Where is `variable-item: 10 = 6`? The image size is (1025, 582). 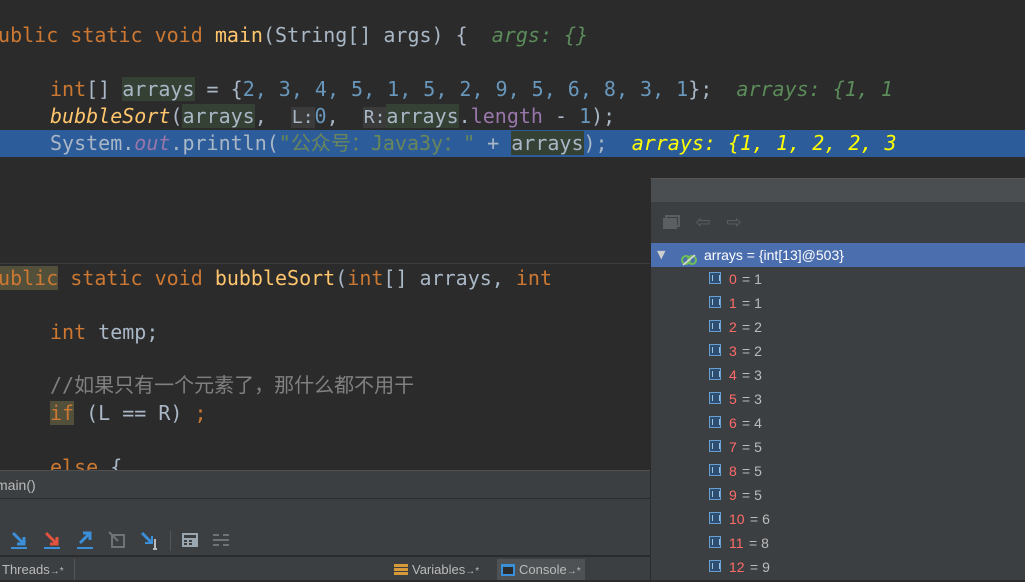 variable-item: 10 = 6 is located at coordinates (838, 519).